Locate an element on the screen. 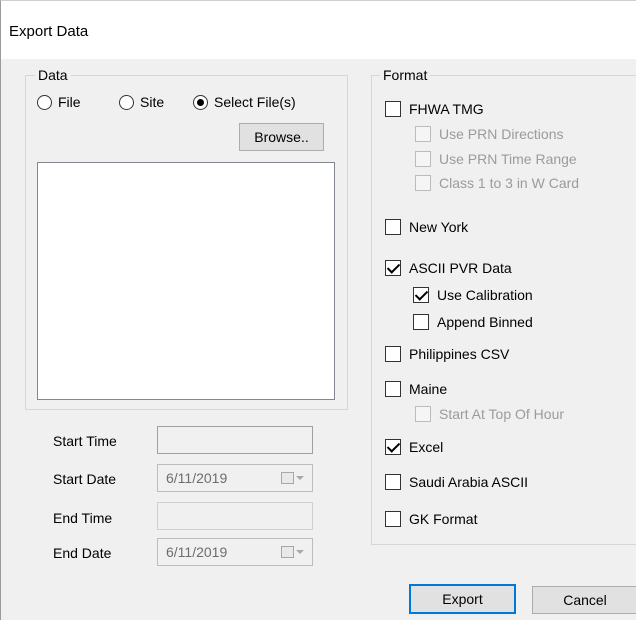 This screenshot has width=636, height=620. checkbox-use-prn-time-range-box is located at coordinates (423, 159).